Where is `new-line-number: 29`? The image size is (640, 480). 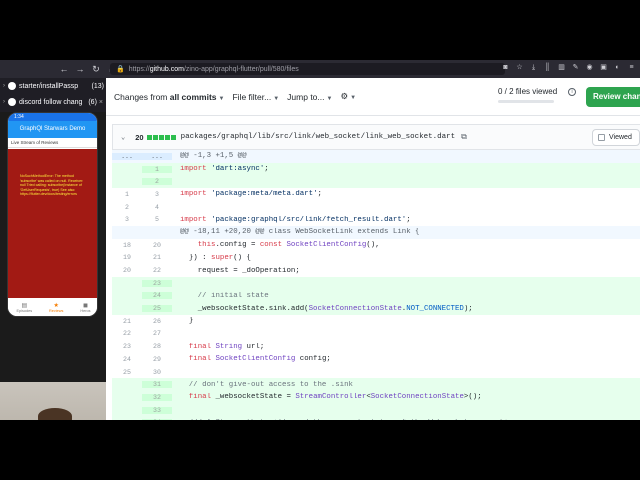 new-line-number: 29 is located at coordinates (157, 359).